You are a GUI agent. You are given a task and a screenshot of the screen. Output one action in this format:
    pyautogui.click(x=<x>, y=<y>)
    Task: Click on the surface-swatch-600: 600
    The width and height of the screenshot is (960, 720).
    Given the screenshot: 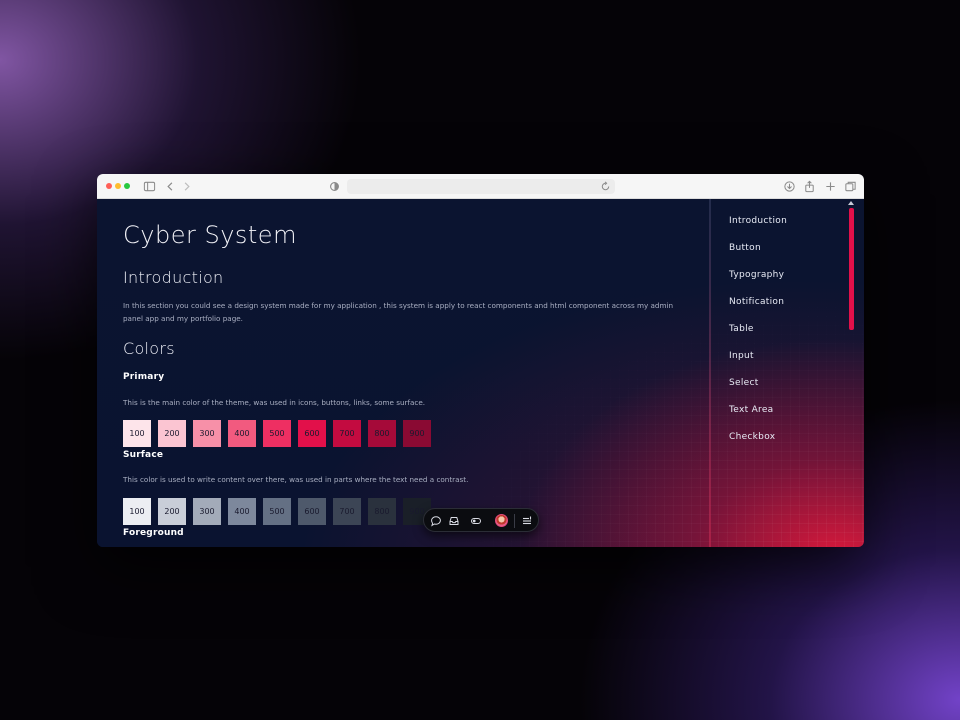 What is the action you would take?
    pyautogui.click(x=312, y=511)
    